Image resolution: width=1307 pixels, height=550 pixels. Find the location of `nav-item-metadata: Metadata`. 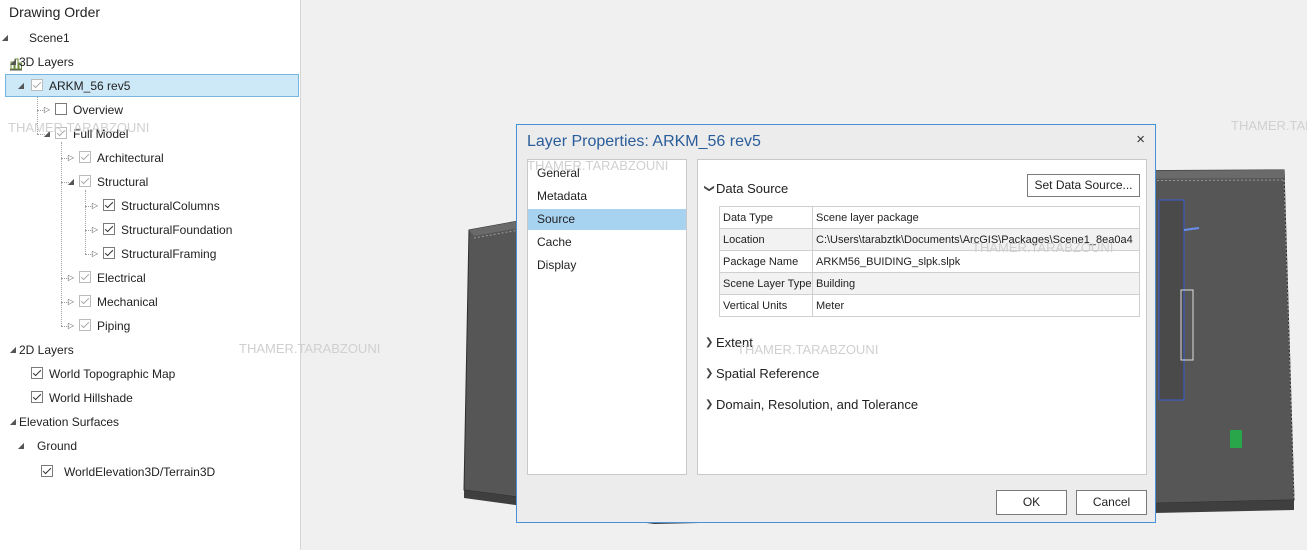

nav-item-metadata: Metadata is located at coordinates (607, 196).